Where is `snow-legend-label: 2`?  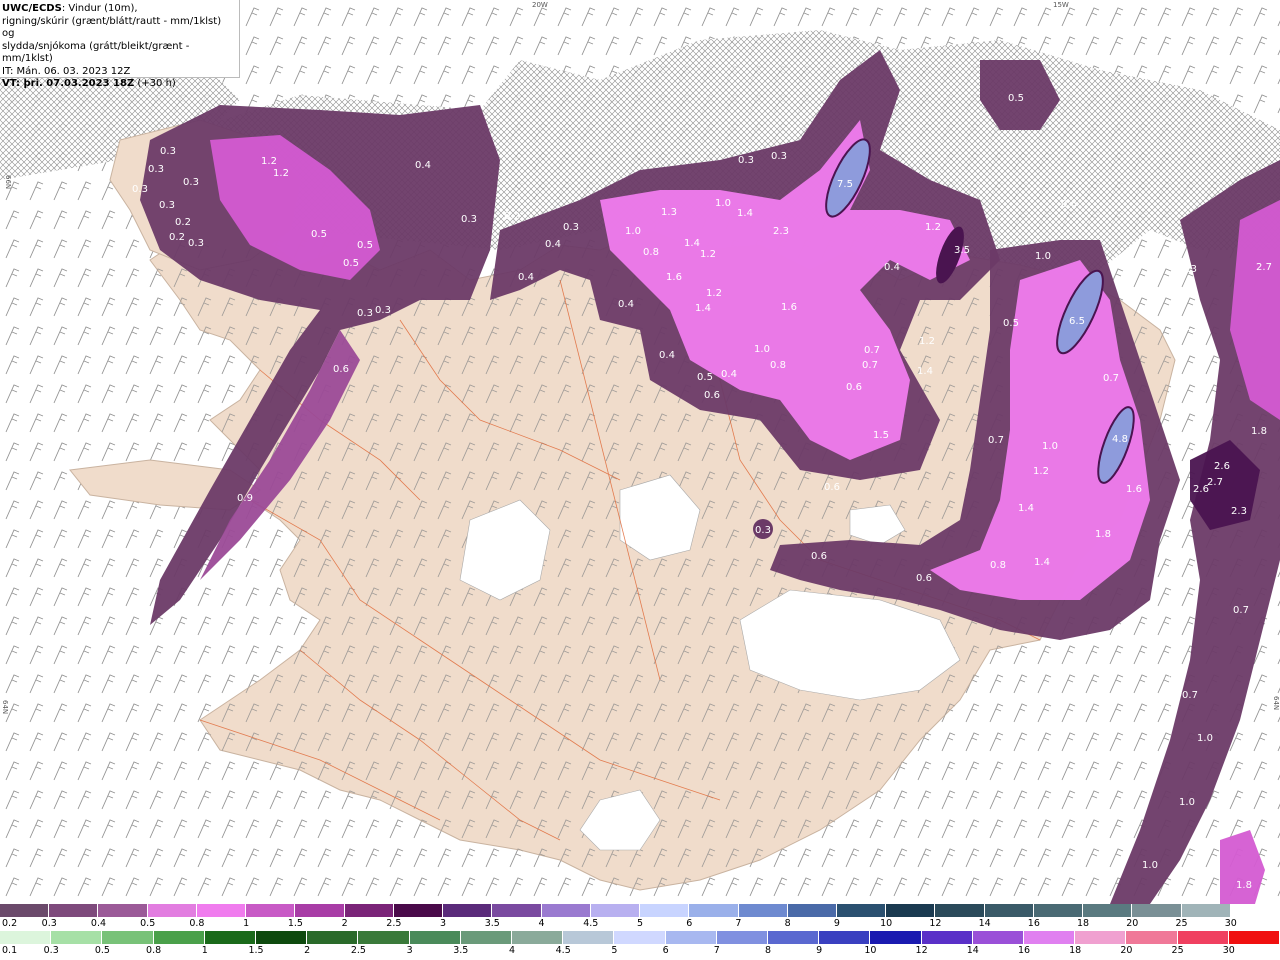 snow-legend-label: 2 is located at coordinates (344, 923).